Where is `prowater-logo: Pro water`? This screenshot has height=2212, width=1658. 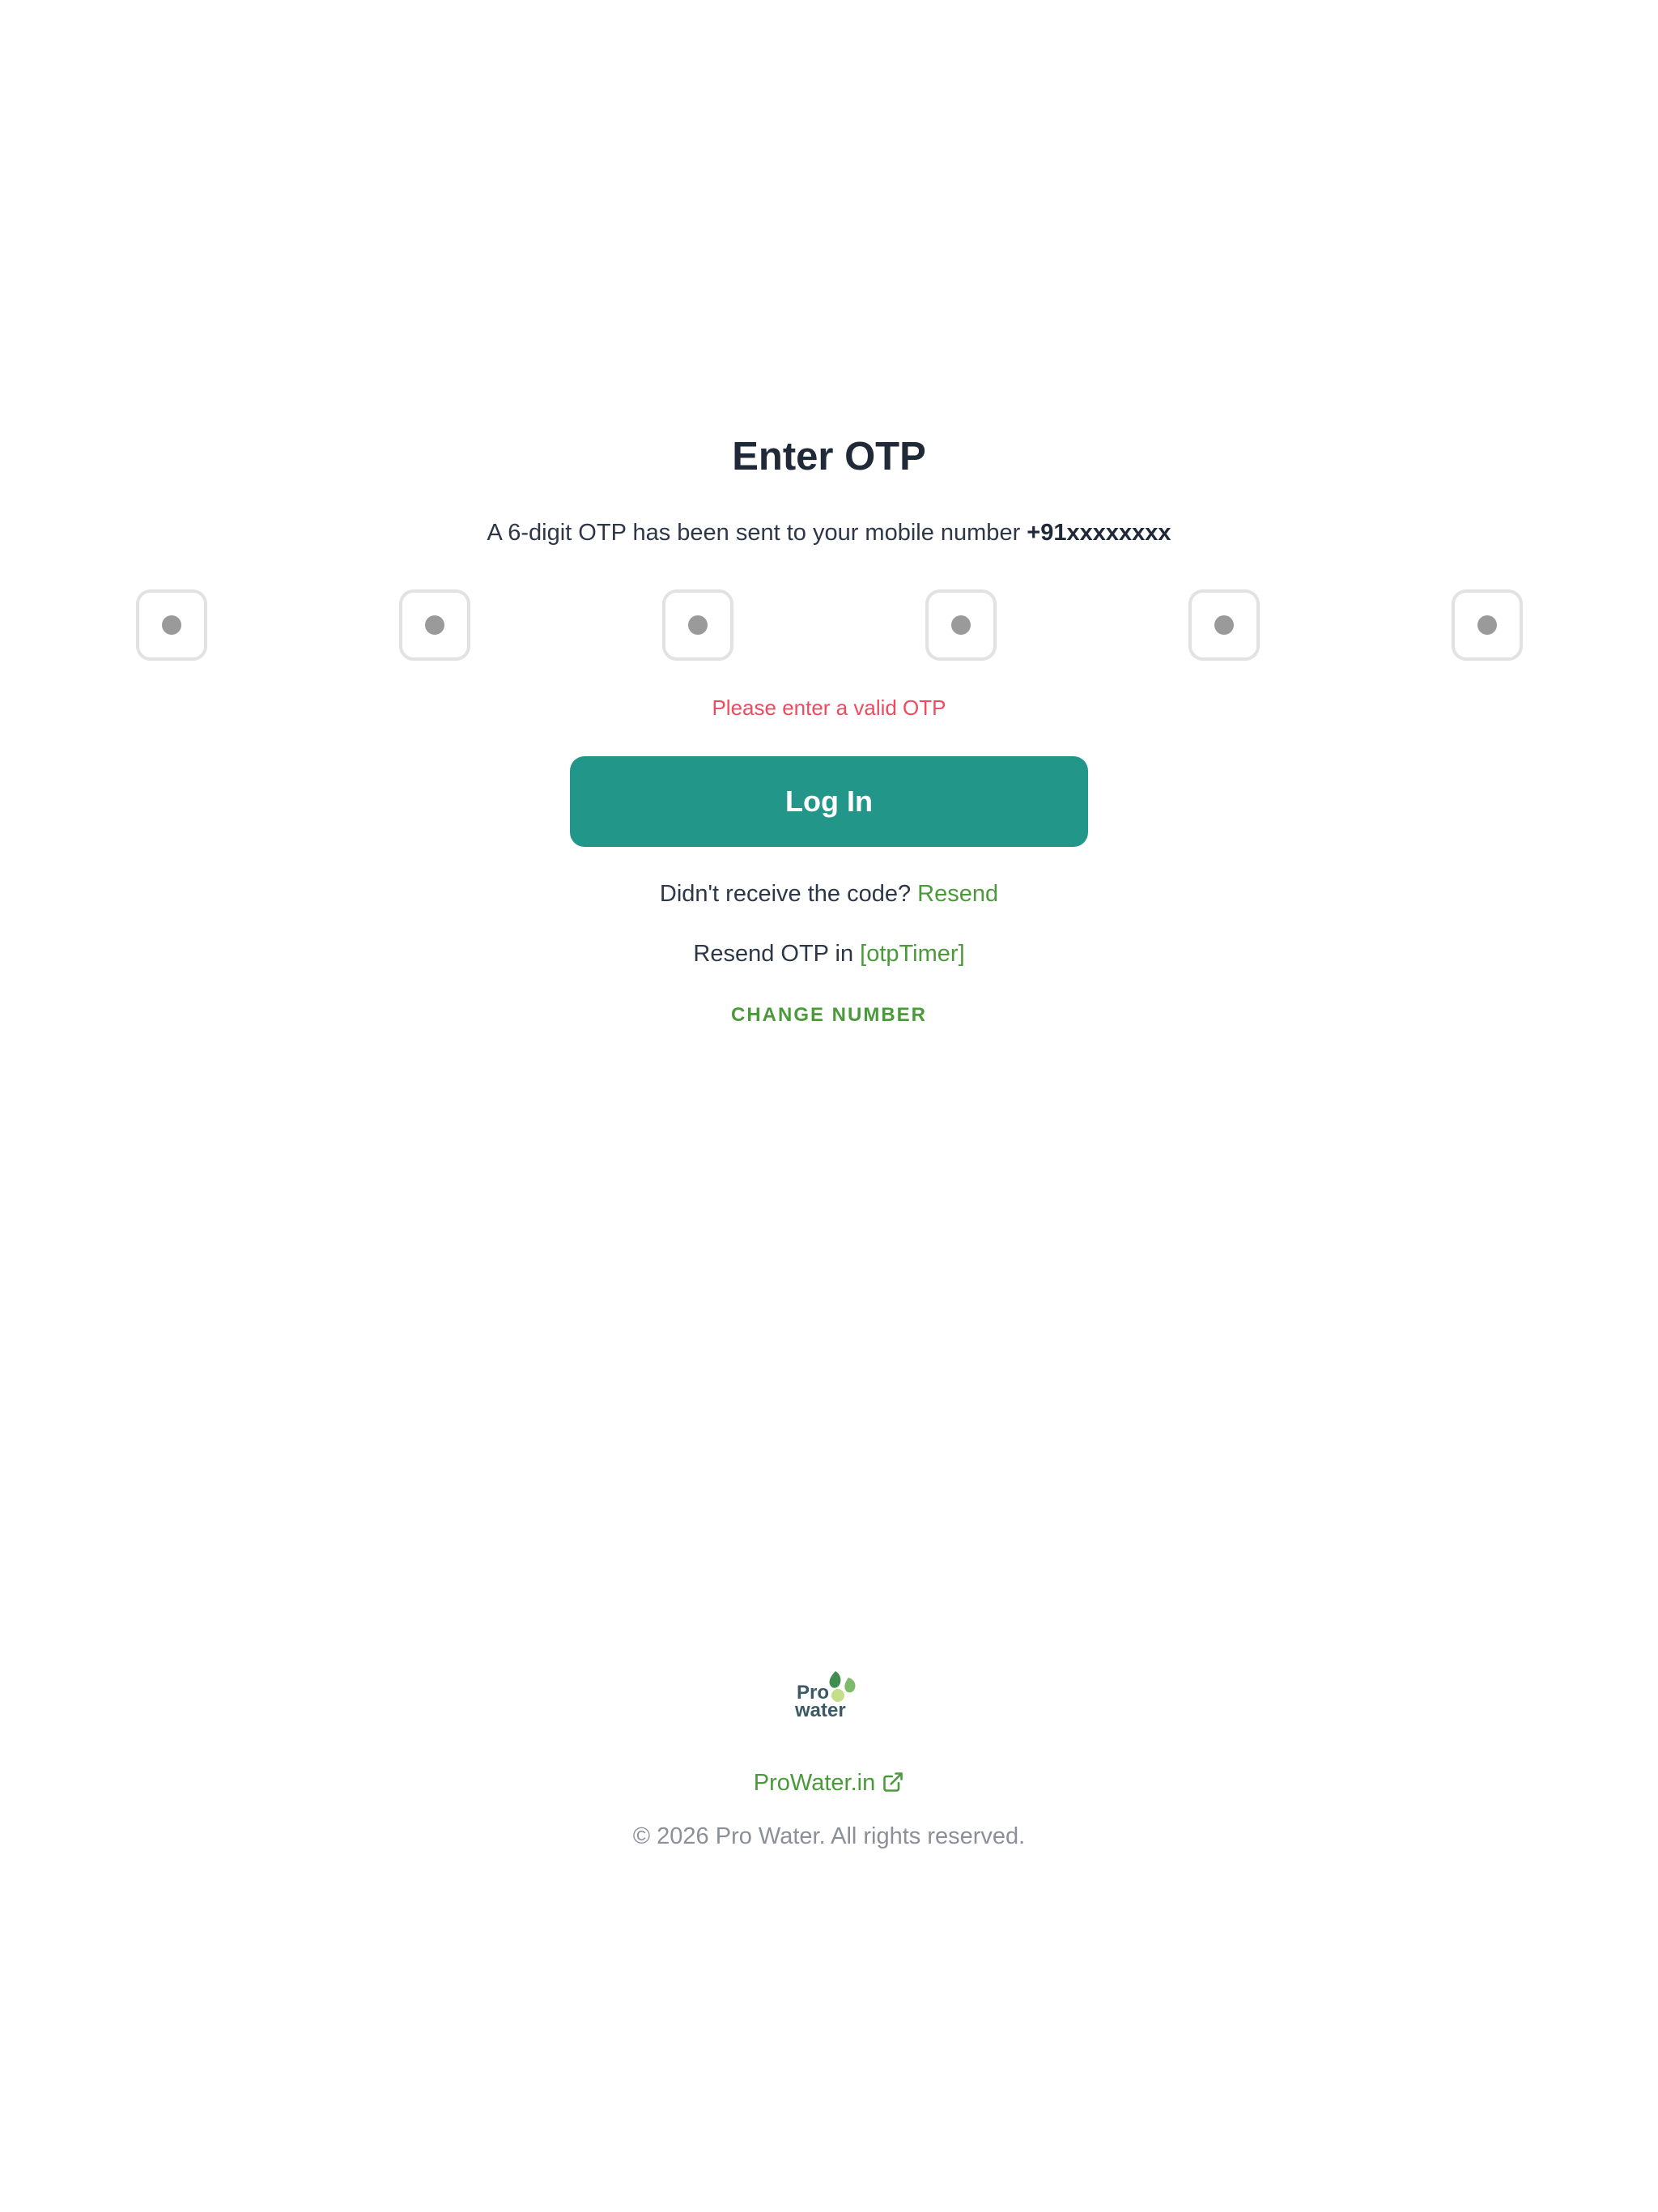
prowater-logo: Pro water is located at coordinates (829, 1695).